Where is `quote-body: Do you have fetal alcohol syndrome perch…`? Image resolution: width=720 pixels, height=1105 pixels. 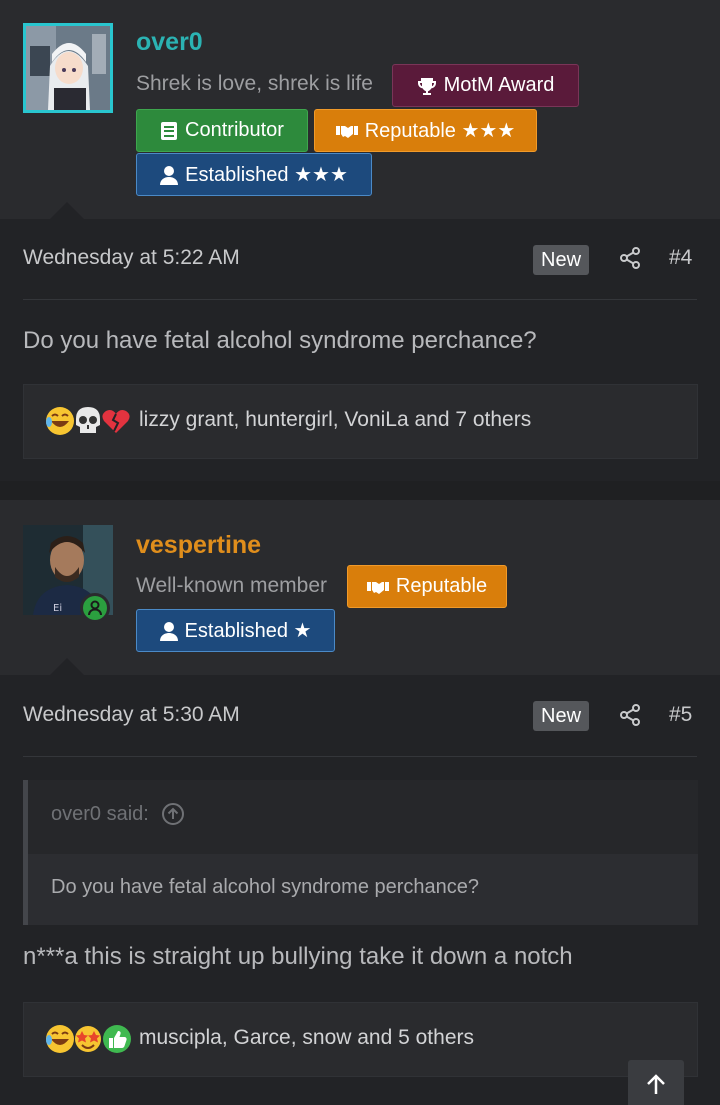
quote-body: Do you have fetal alcohol syndrome perch… is located at coordinates (363, 889).